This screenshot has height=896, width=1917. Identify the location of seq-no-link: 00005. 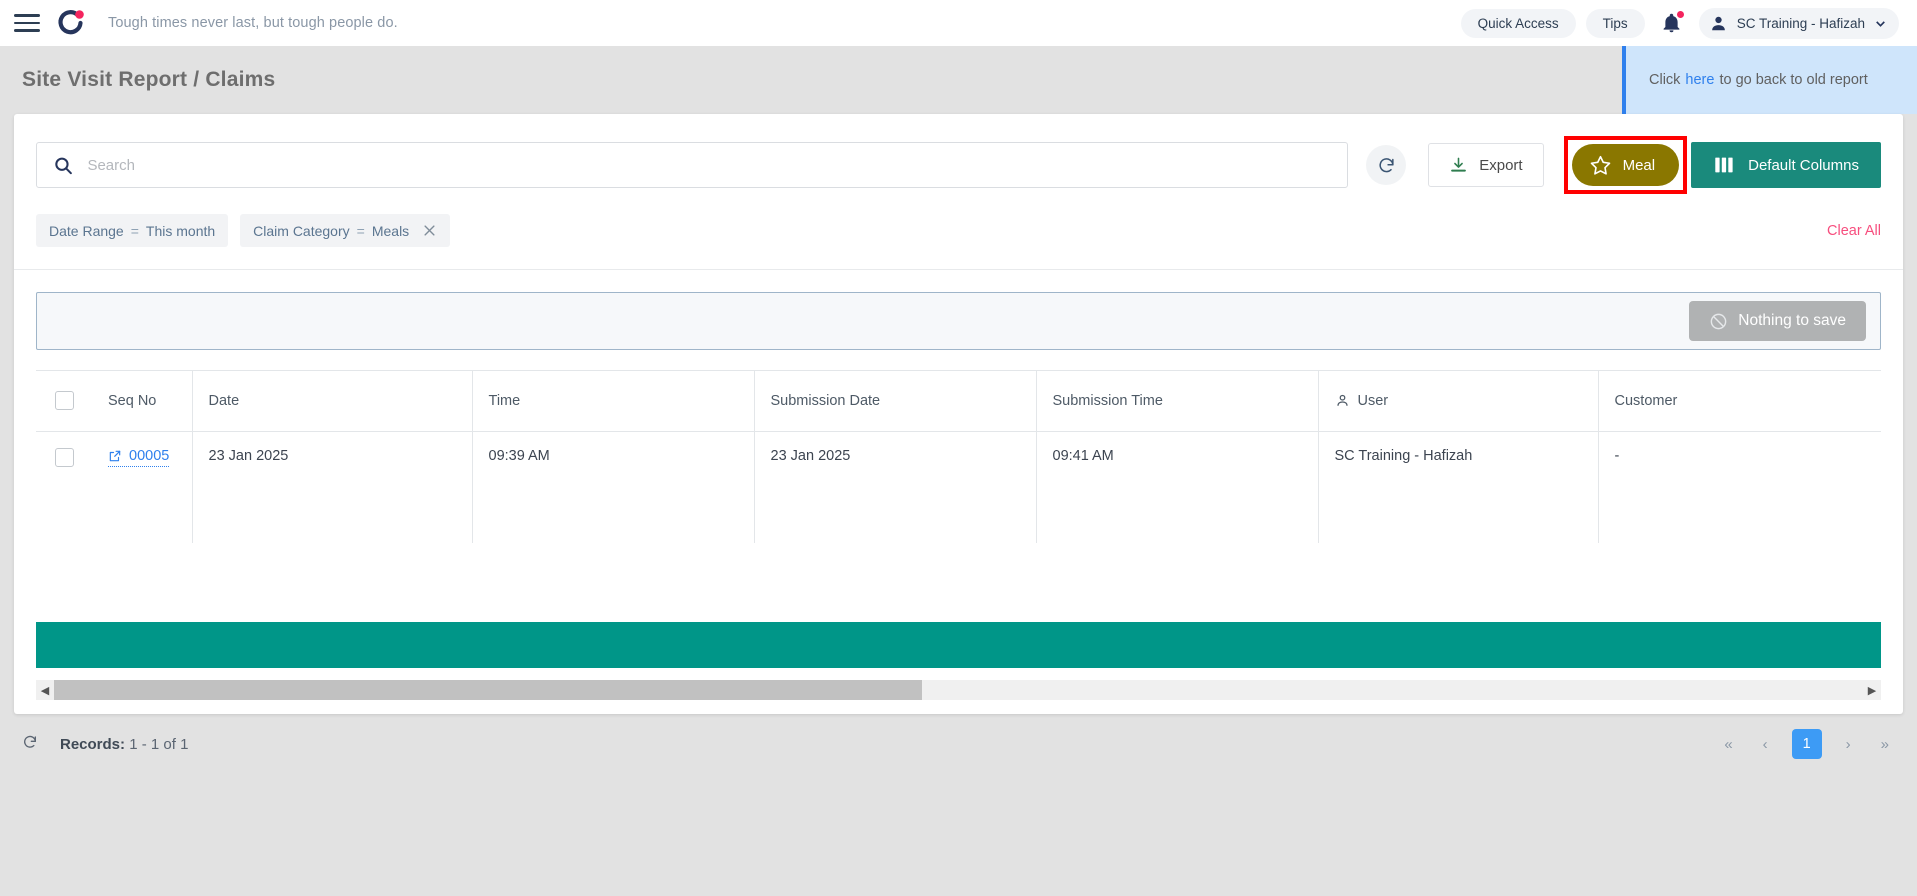
(139, 457).